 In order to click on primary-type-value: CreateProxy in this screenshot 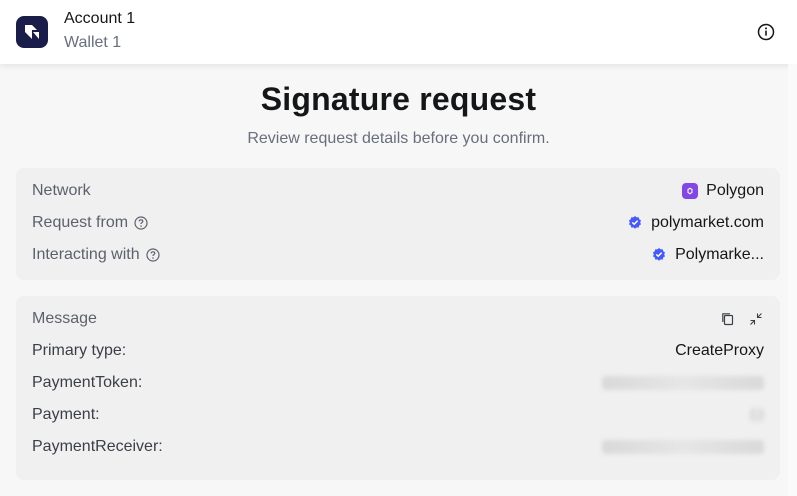, I will do `click(719, 350)`.